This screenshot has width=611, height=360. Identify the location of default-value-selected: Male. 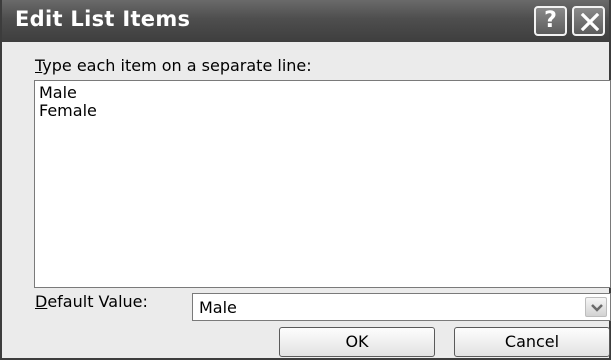
(218, 307).